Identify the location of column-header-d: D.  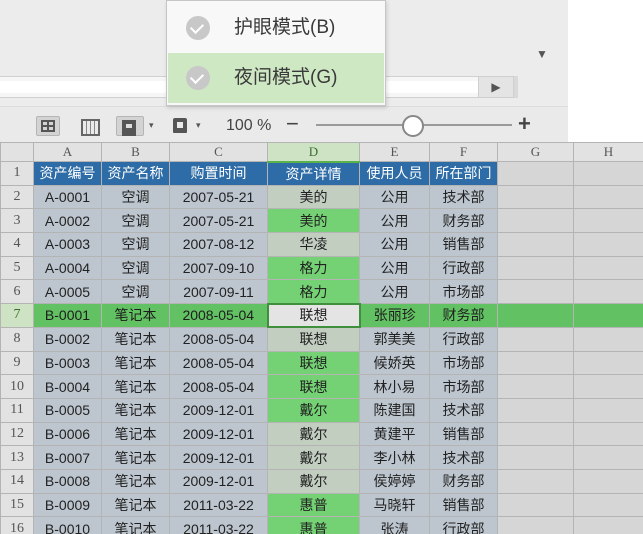
(313, 152).